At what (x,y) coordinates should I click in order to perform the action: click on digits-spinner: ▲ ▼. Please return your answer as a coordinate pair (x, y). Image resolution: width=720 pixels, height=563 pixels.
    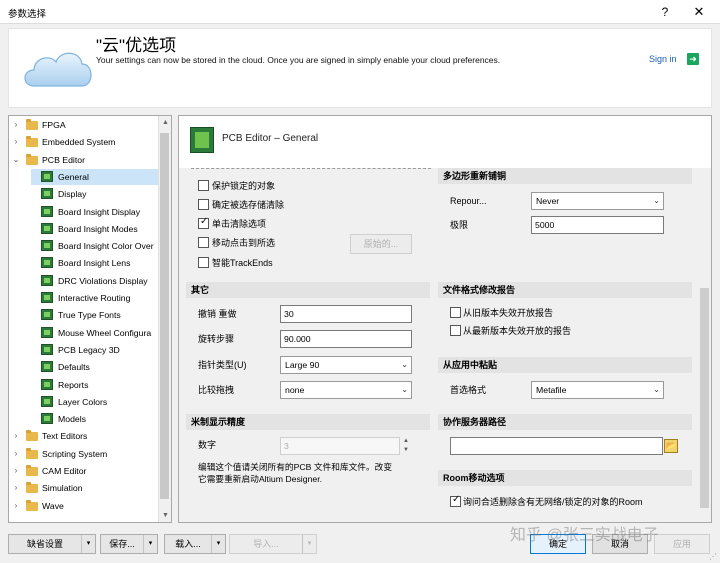
    Looking at the image, I should click on (406, 446).